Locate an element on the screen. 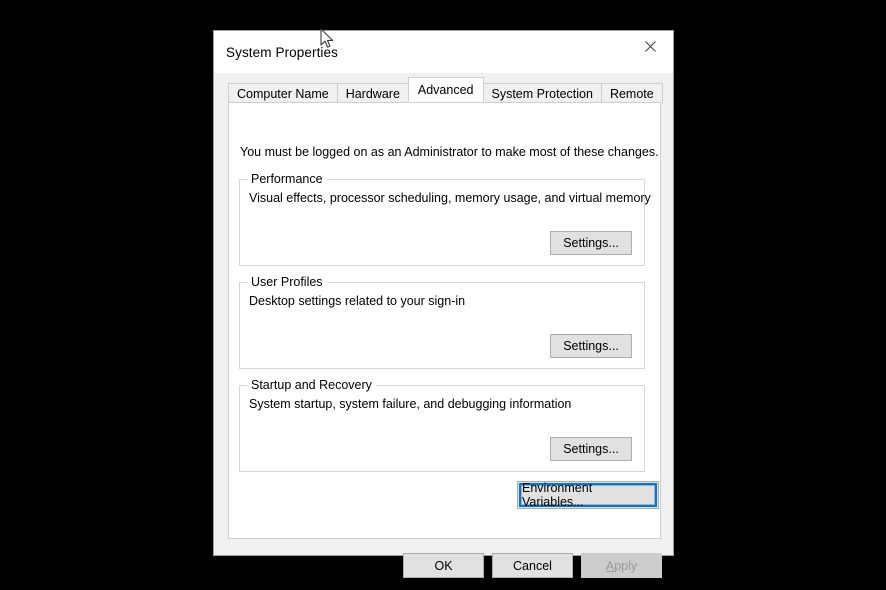  tab-hardware: Hardware is located at coordinates (372, 93).